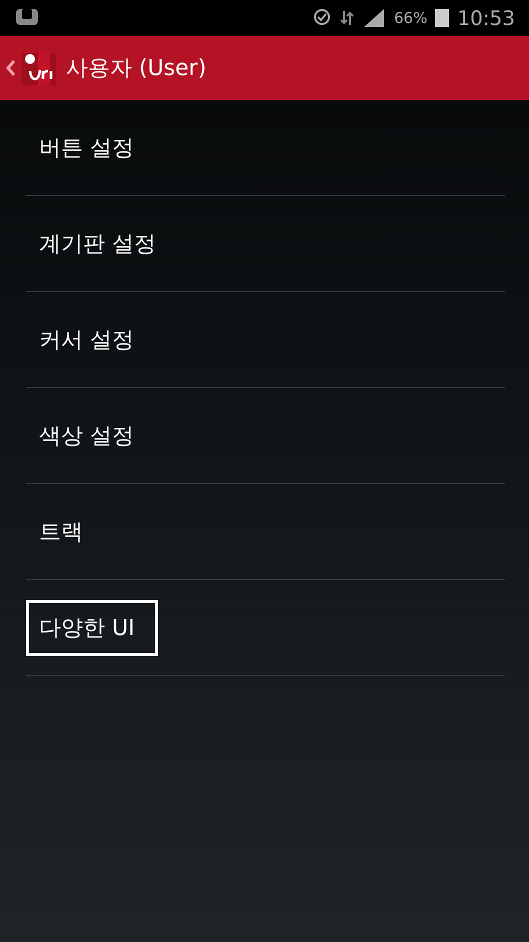 The height and width of the screenshot is (942, 529). Describe the element at coordinates (86, 436) in the screenshot. I see `menu-item: 색상 설정` at that location.